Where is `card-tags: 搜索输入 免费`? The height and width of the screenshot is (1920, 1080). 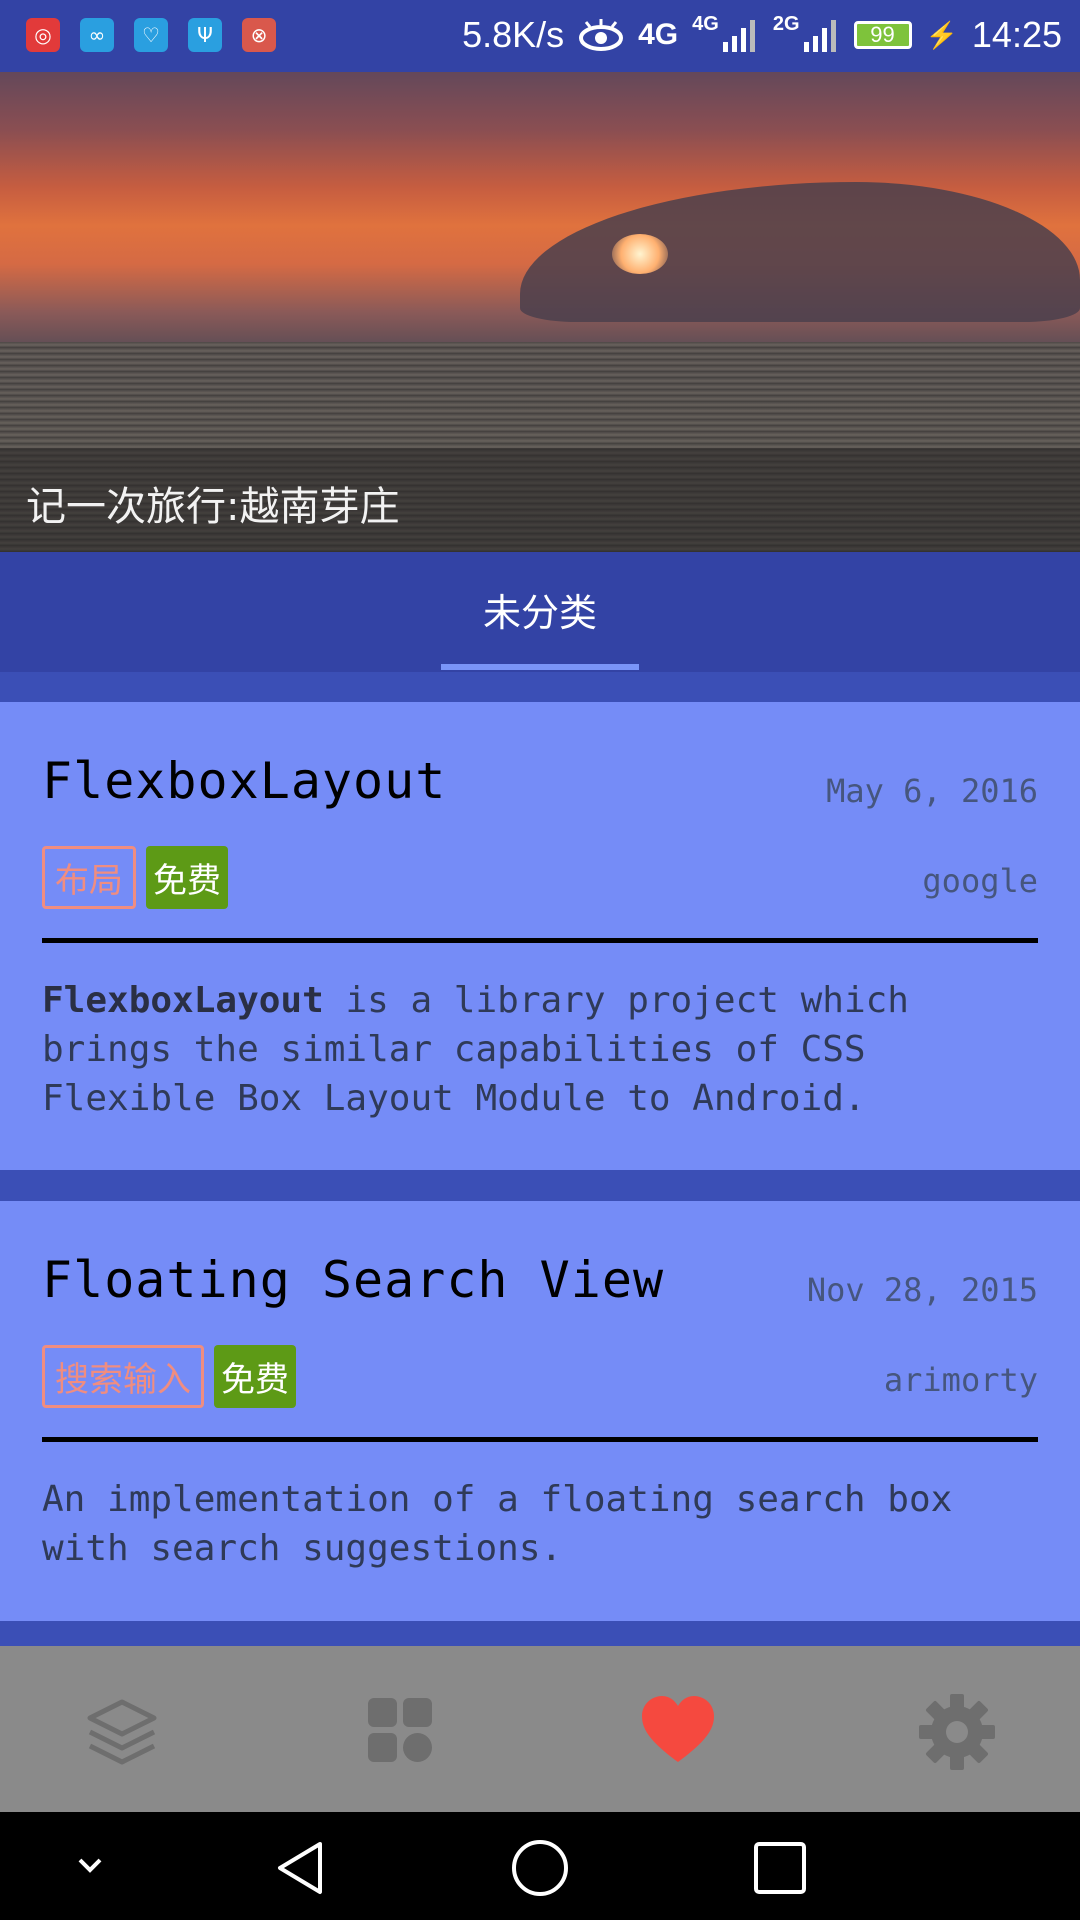
card-tags: 搜索输入 免费 is located at coordinates (169, 1376).